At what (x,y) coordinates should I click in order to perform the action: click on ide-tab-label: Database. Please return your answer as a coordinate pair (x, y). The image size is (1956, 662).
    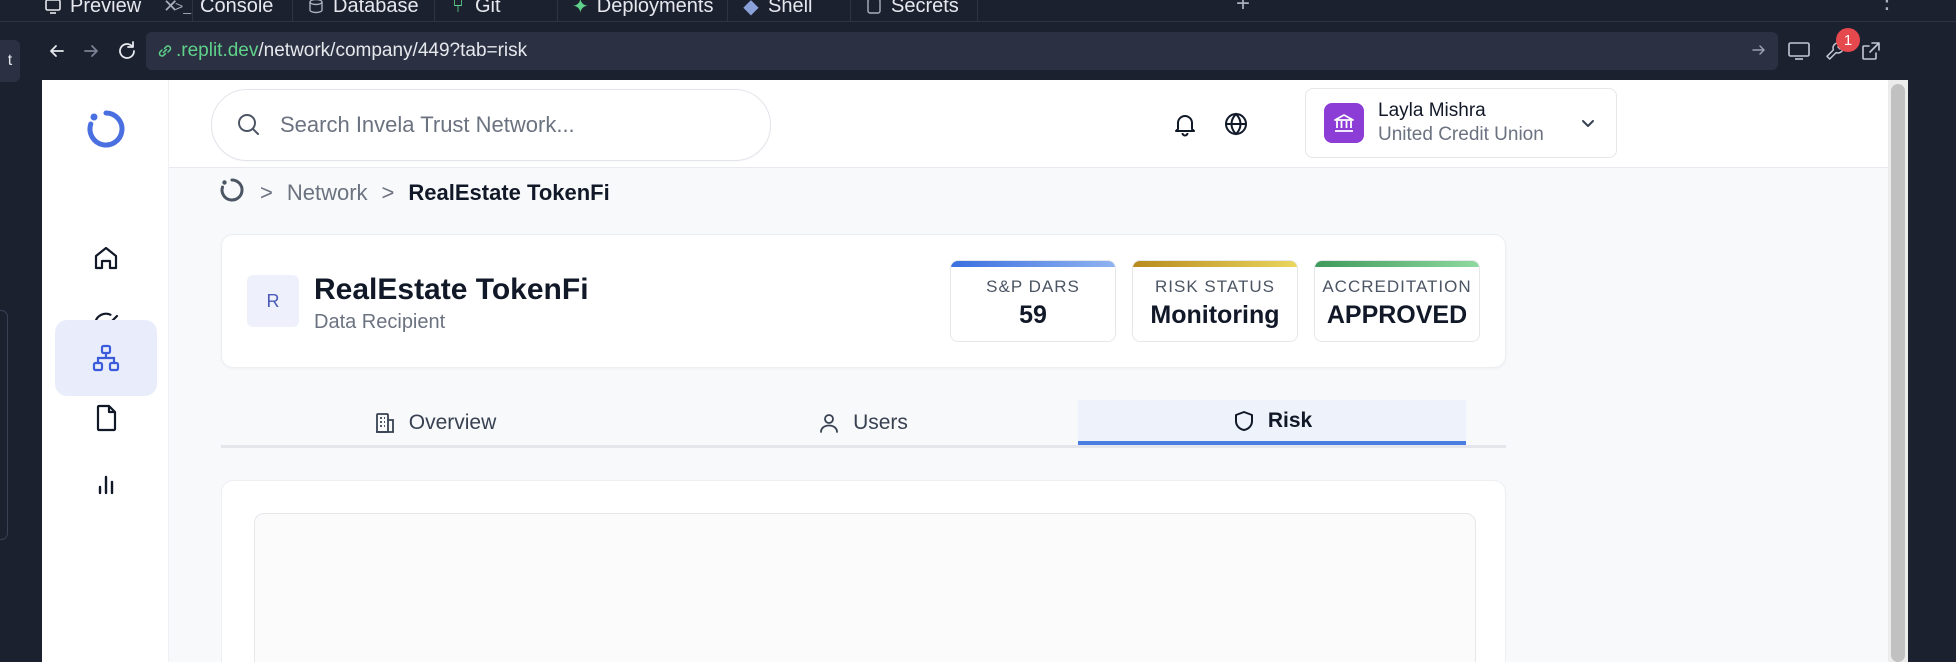
    Looking at the image, I should click on (376, 8).